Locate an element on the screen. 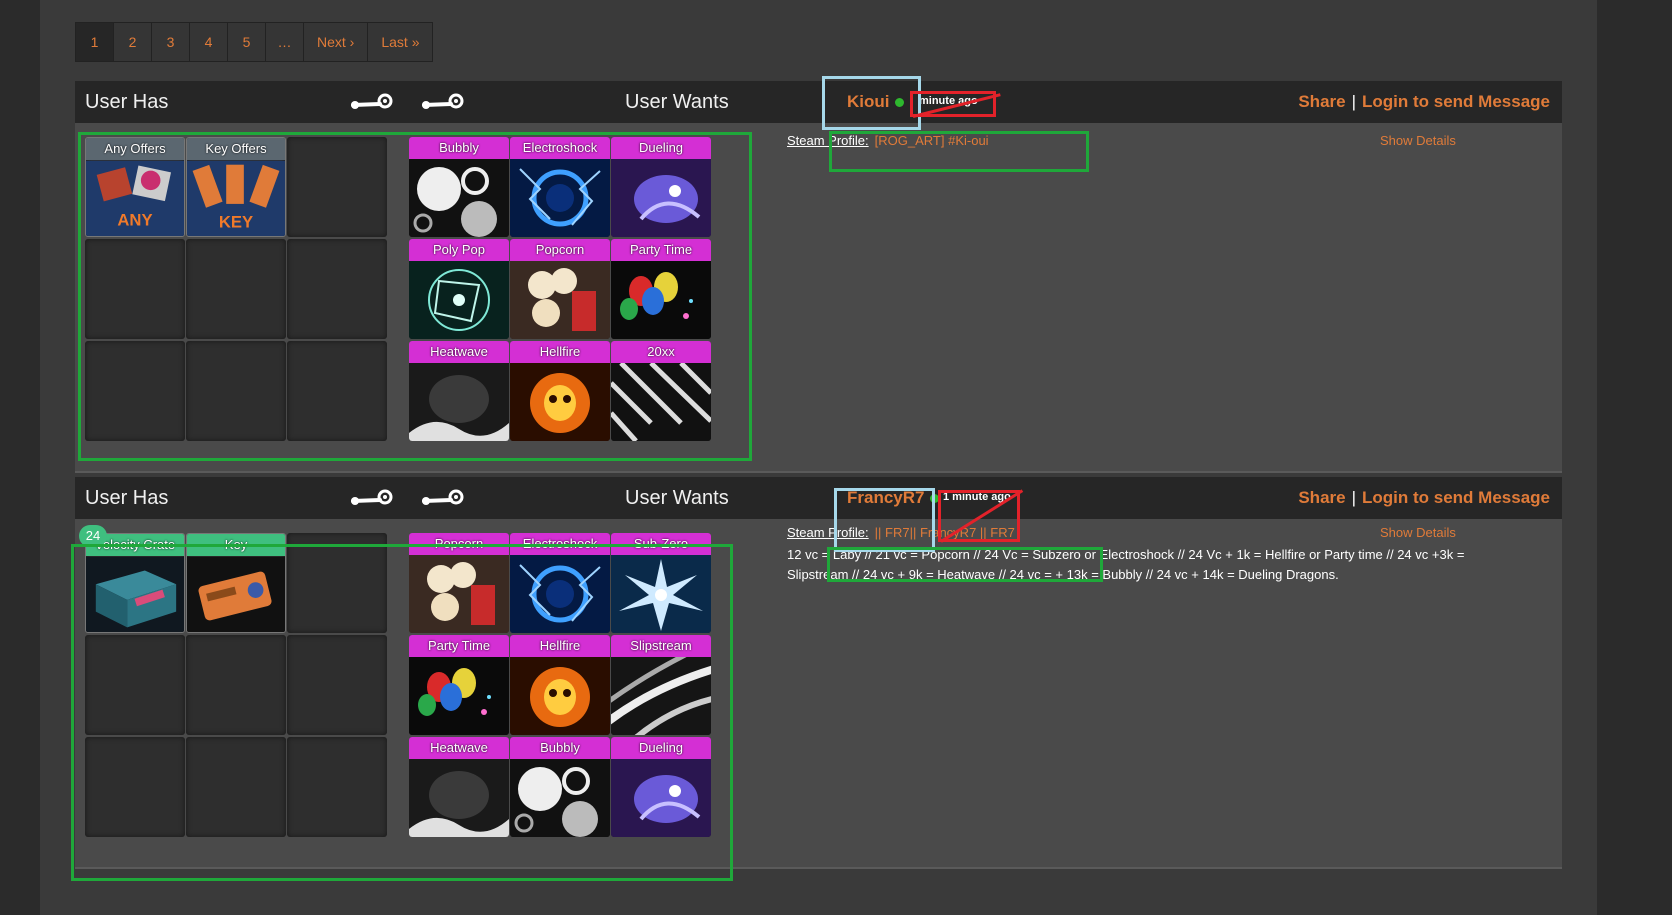 Image resolution: width=1672 pixels, height=915 pixels. user-has-label: User Has is located at coordinates (127, 102).